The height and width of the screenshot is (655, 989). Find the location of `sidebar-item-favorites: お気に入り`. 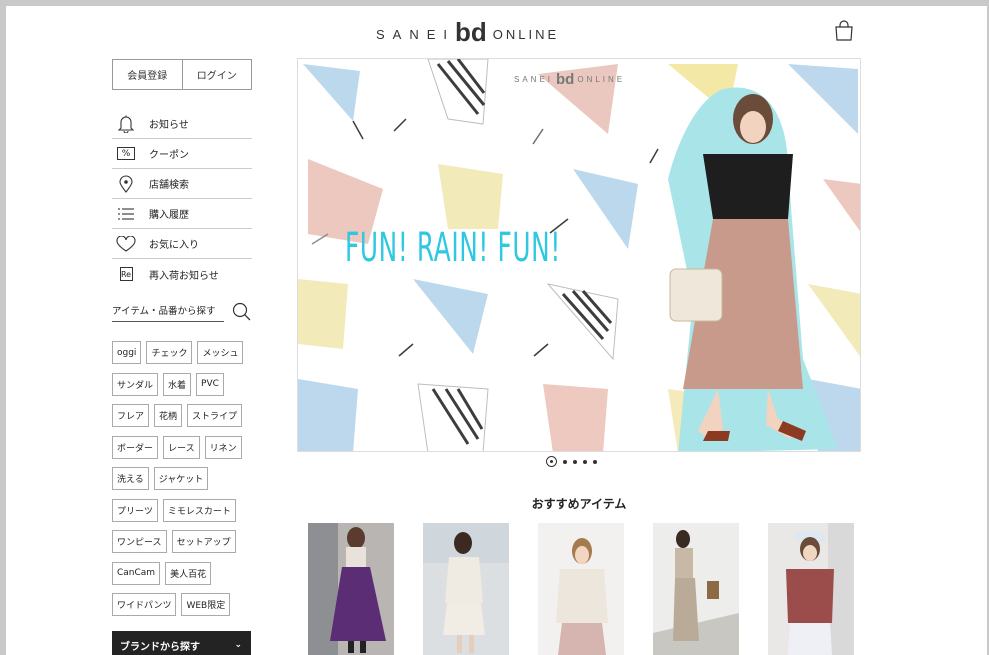

sidebar-item-favorites: お気に入り is located at coordinates (182, 244).